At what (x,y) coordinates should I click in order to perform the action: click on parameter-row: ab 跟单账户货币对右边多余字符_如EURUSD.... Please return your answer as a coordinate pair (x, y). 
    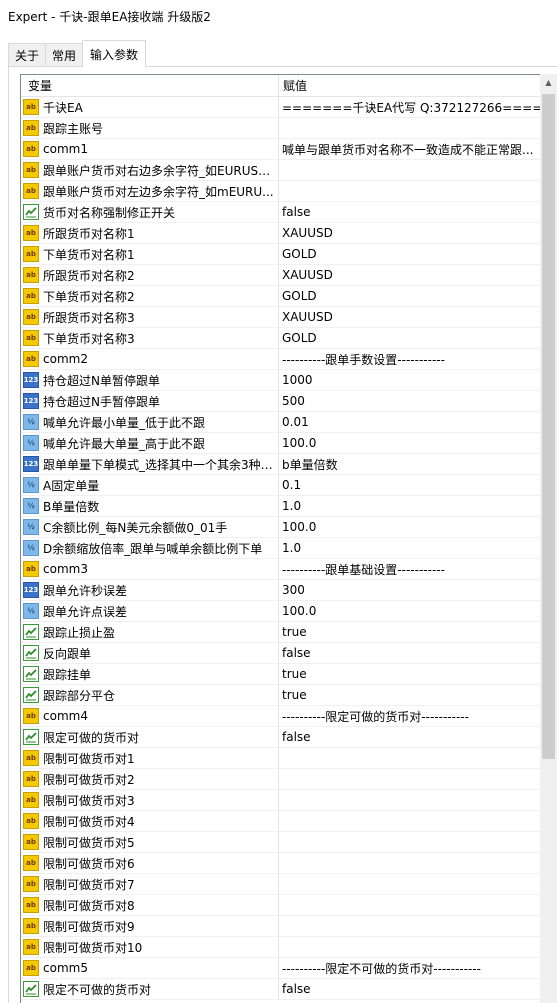
    Looking at the image, I should click on (284, 170).